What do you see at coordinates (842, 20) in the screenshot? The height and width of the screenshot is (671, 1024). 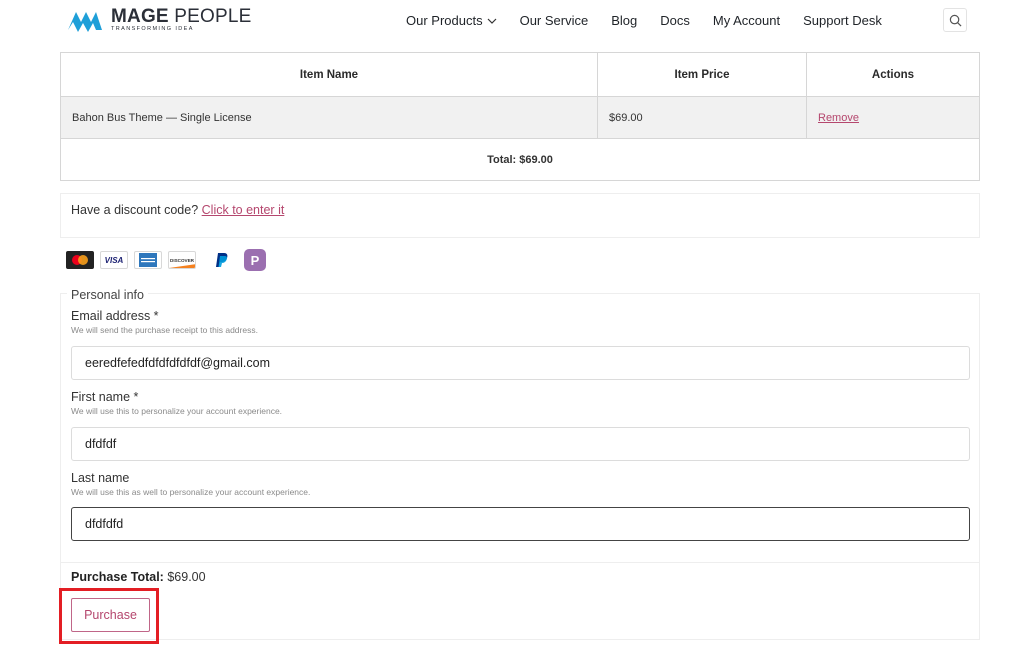 I see `nav-support-desk: Support Desk` at bounding box center [842, 20].